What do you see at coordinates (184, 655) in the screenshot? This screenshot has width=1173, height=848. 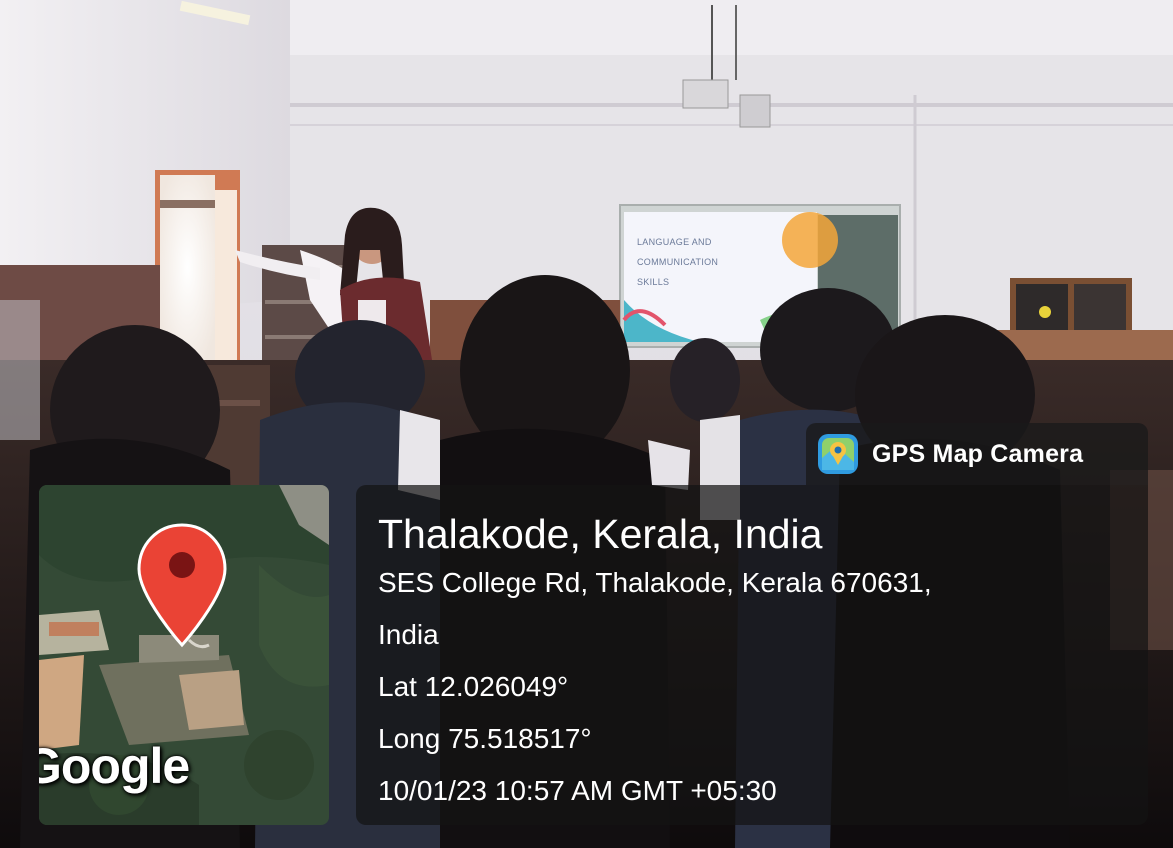 I see `map-thumbnail: Google` at bounding box center [184, 655].